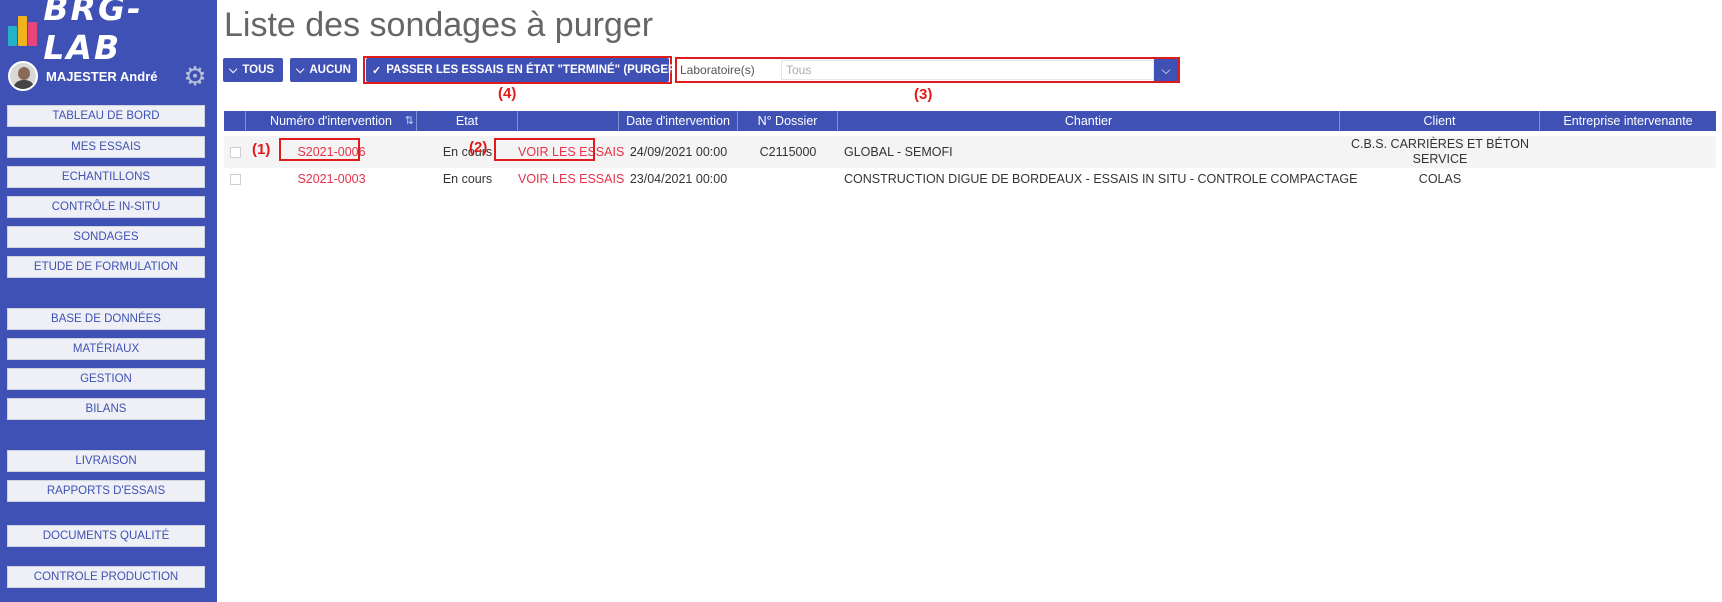 Image resolution: width=1722 pixels, height=602 pixels. I want to click on nav-controle-production: CONTROLE PRODUCTION, so click(106, 577).